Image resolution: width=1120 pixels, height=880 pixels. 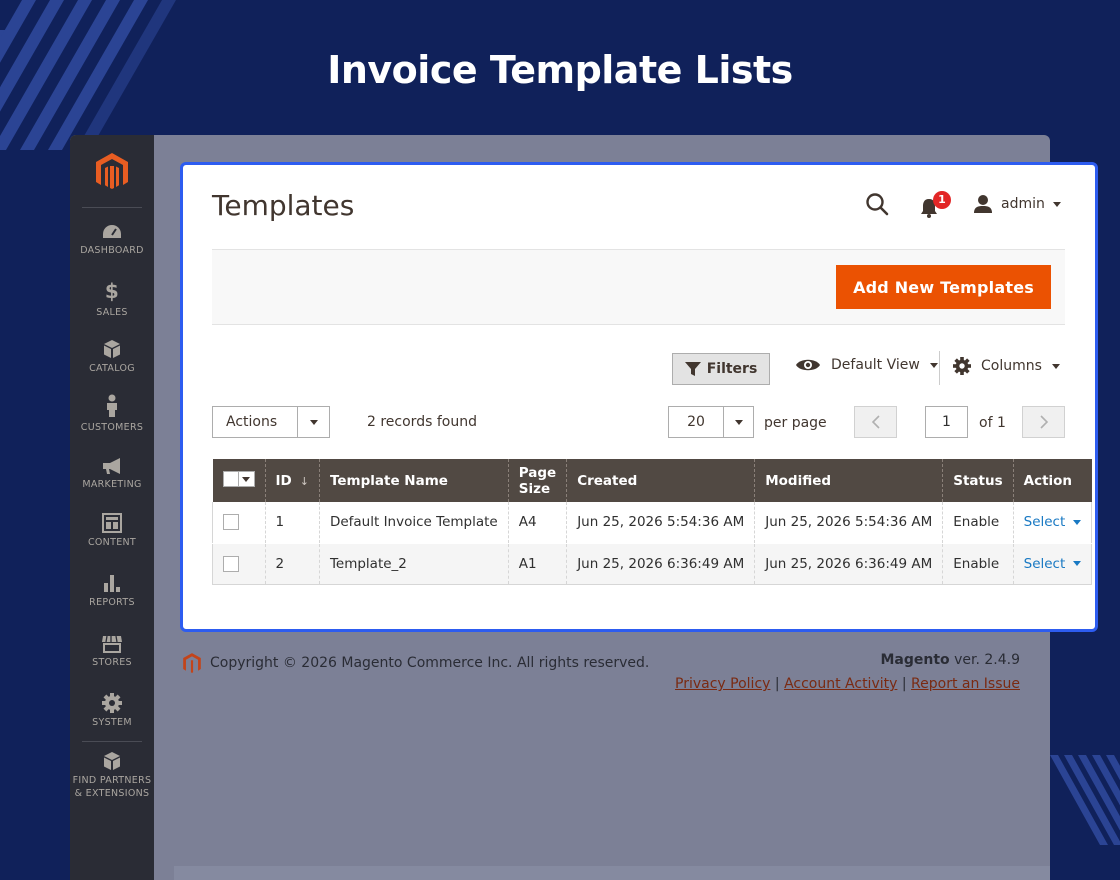 I want to click on notifications-button: 1, so click(x=936, y=205).